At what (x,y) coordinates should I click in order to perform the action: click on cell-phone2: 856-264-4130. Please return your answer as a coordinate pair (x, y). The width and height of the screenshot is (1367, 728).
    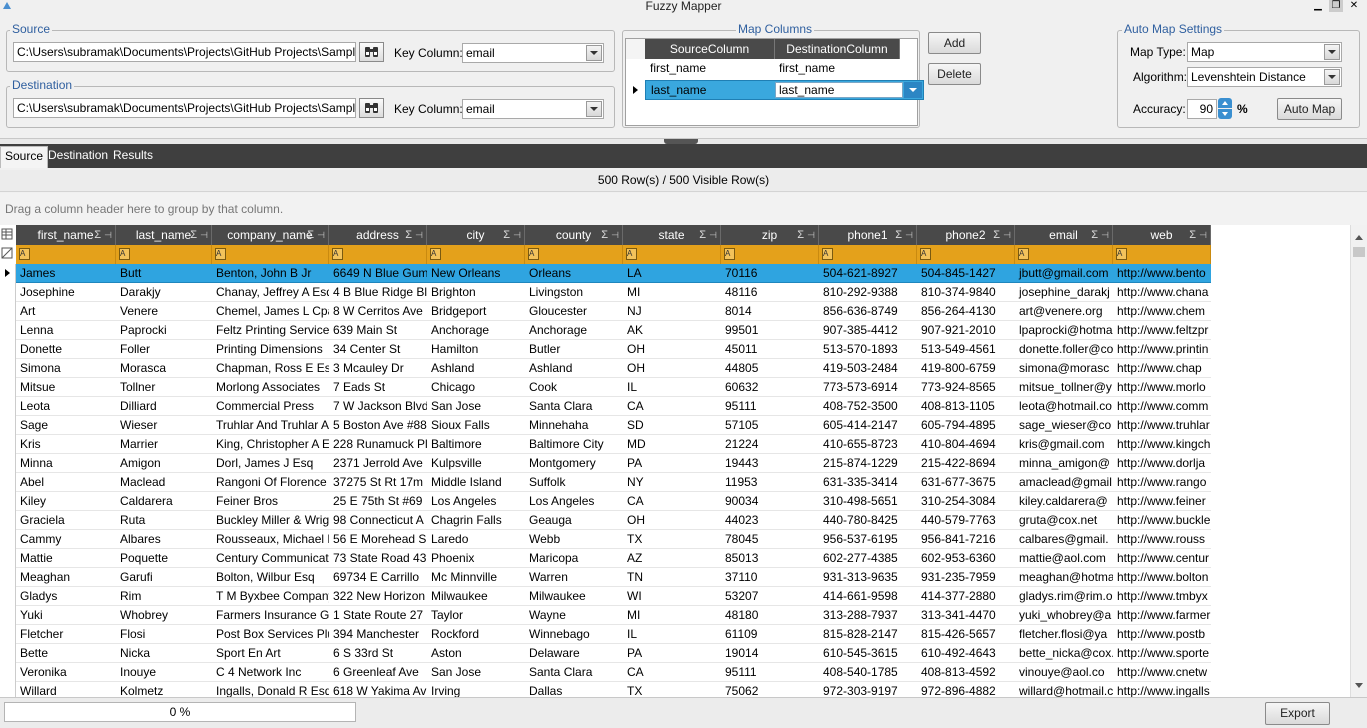
    Looking at the image, I should click on (966, 311).